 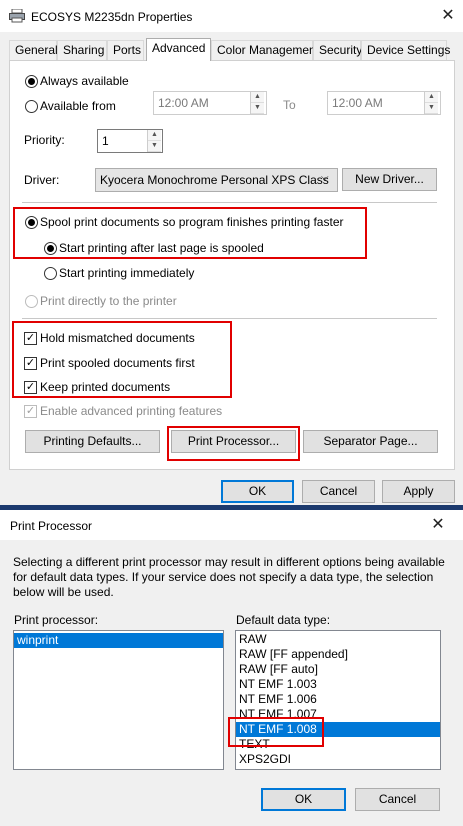 I want to click on tab-sharing: Sharing, so click(x=82, y=50).